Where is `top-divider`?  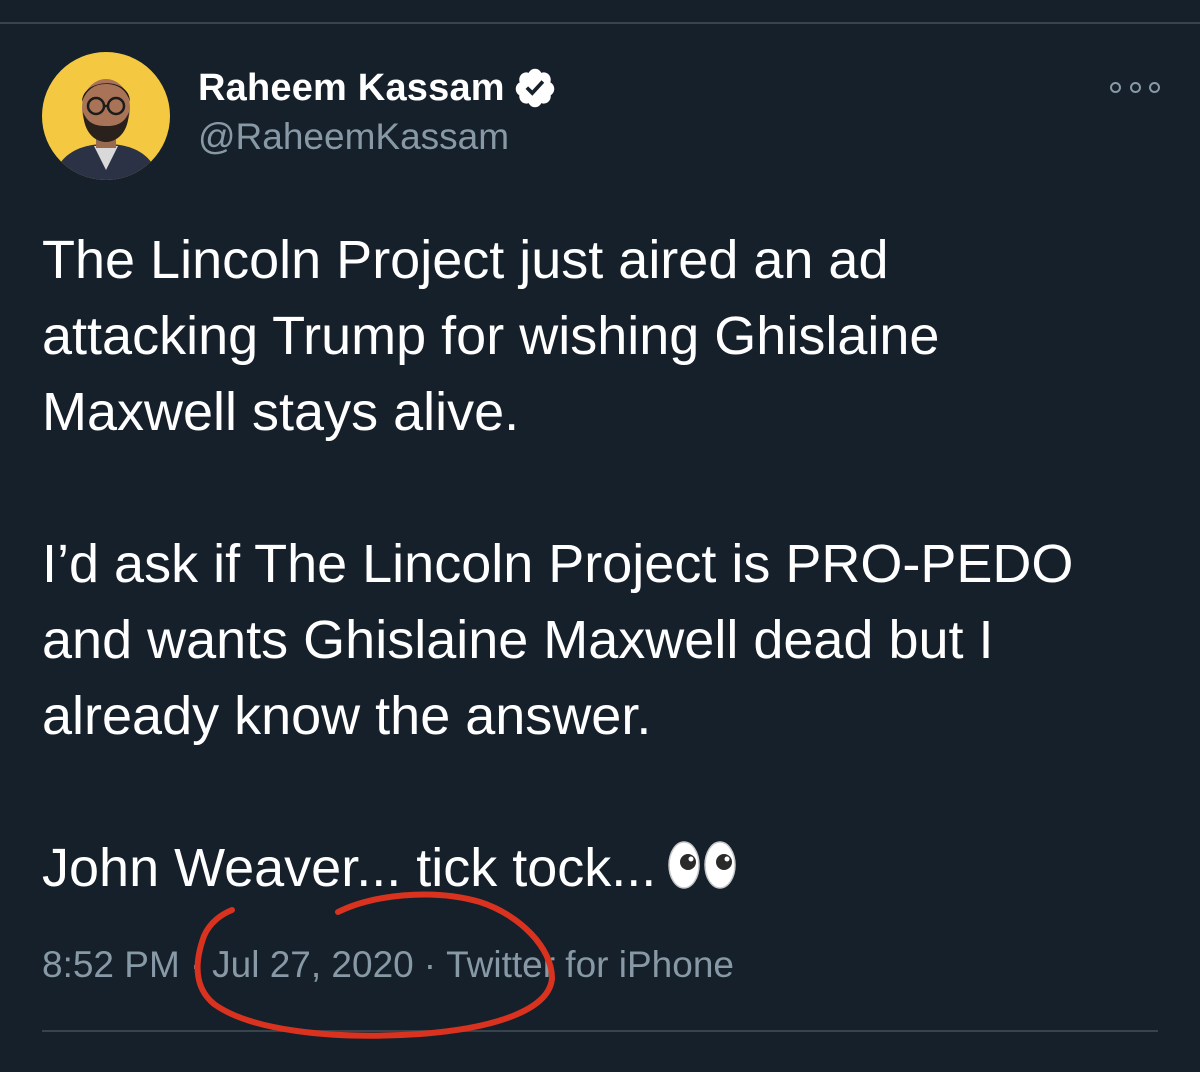 top-divider is located at coordinates (600, 23).